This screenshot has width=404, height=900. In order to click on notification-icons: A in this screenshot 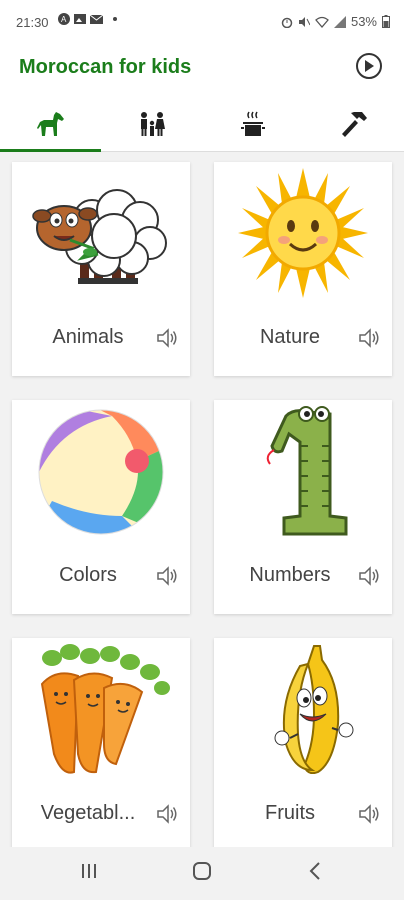, I will do `click(87, 19)`.